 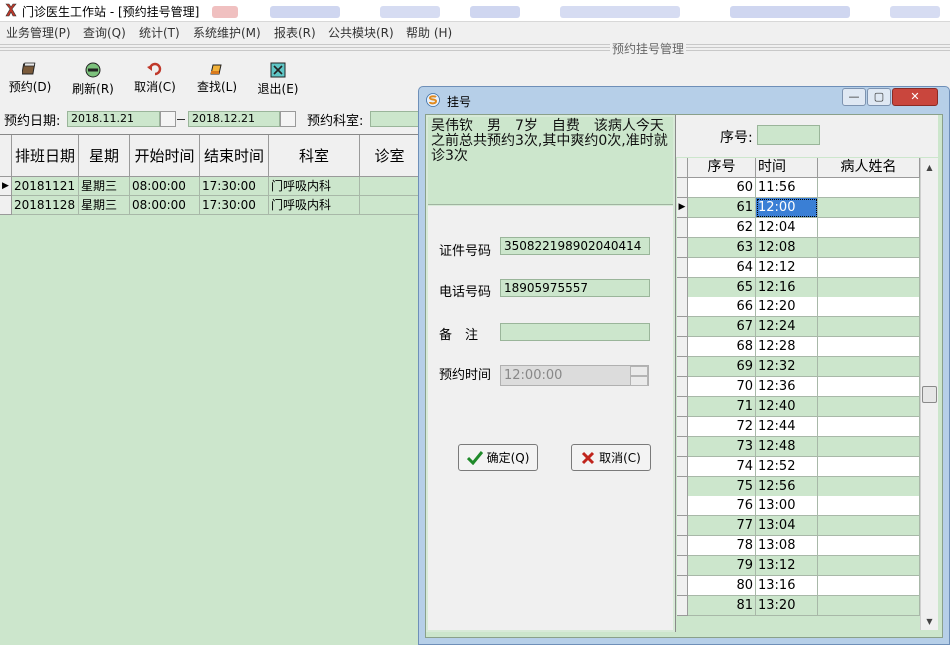 What do you see at coordinates (575, 246) in the screenshot?
I see `id-number-field: 350822198902040414` at bounding box center [575, 246].